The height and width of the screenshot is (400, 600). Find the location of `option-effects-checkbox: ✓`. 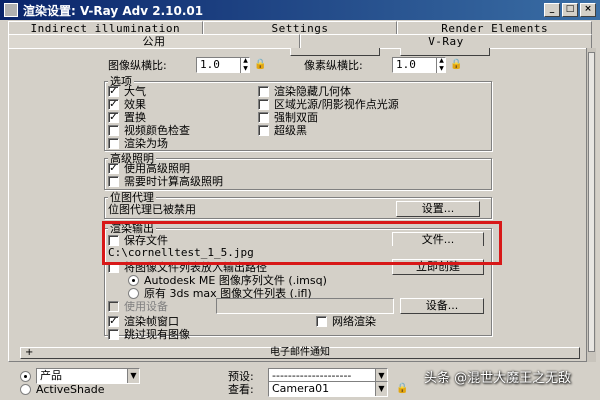

option-effects-checkbox: ✓ is located at coordinates (113, 104).